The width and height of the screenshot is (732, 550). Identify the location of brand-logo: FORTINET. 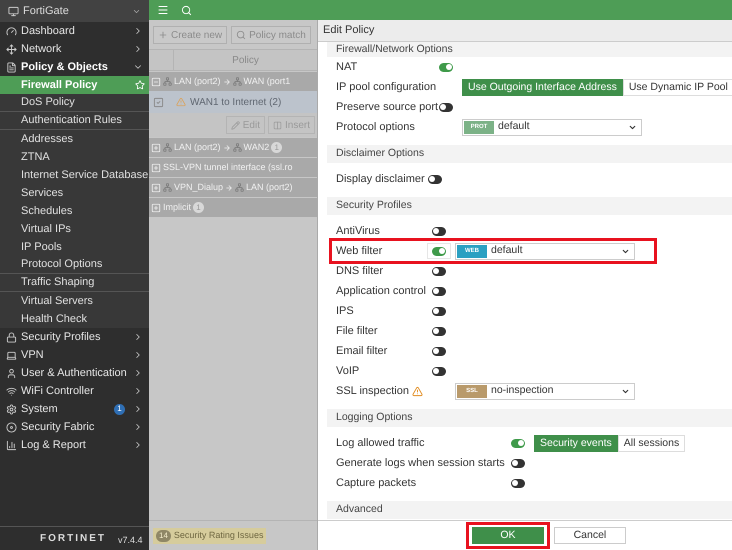
(73, 539).